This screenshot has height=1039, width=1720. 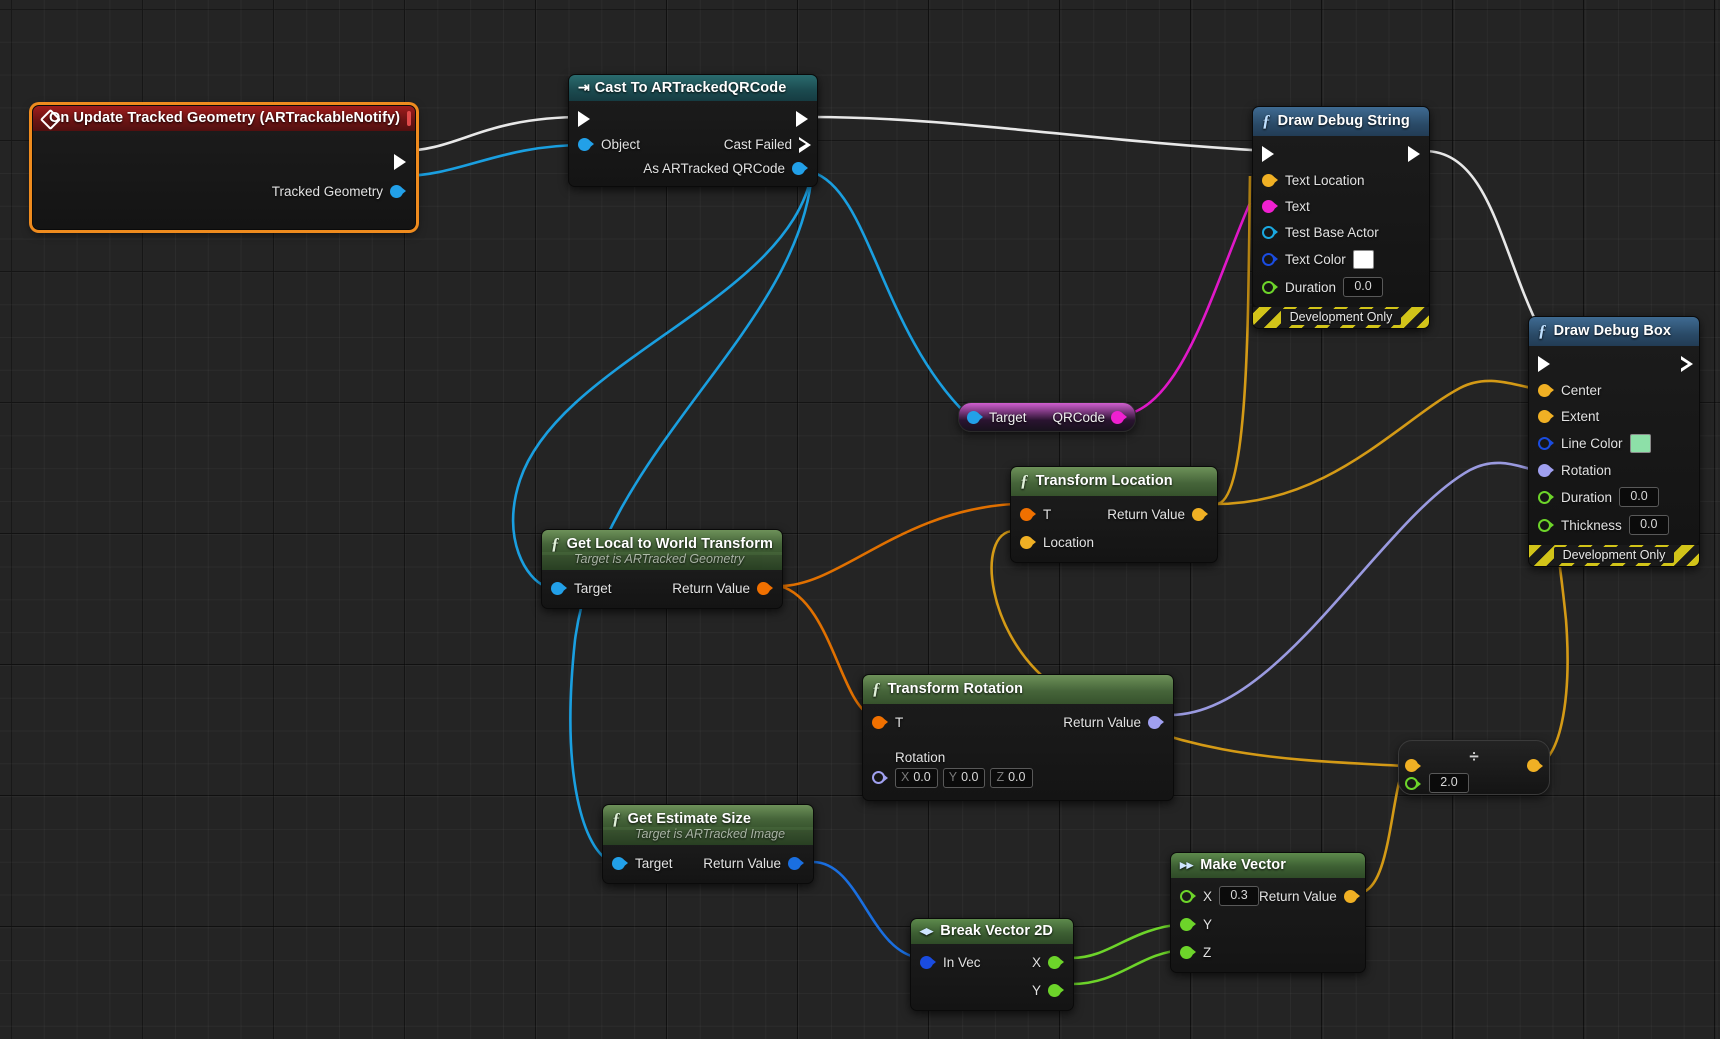 What do you see at coordinates (1268, 232) in the screenshot?
I see `object-ref-pin-icon` at bounding box center [1268, 232].